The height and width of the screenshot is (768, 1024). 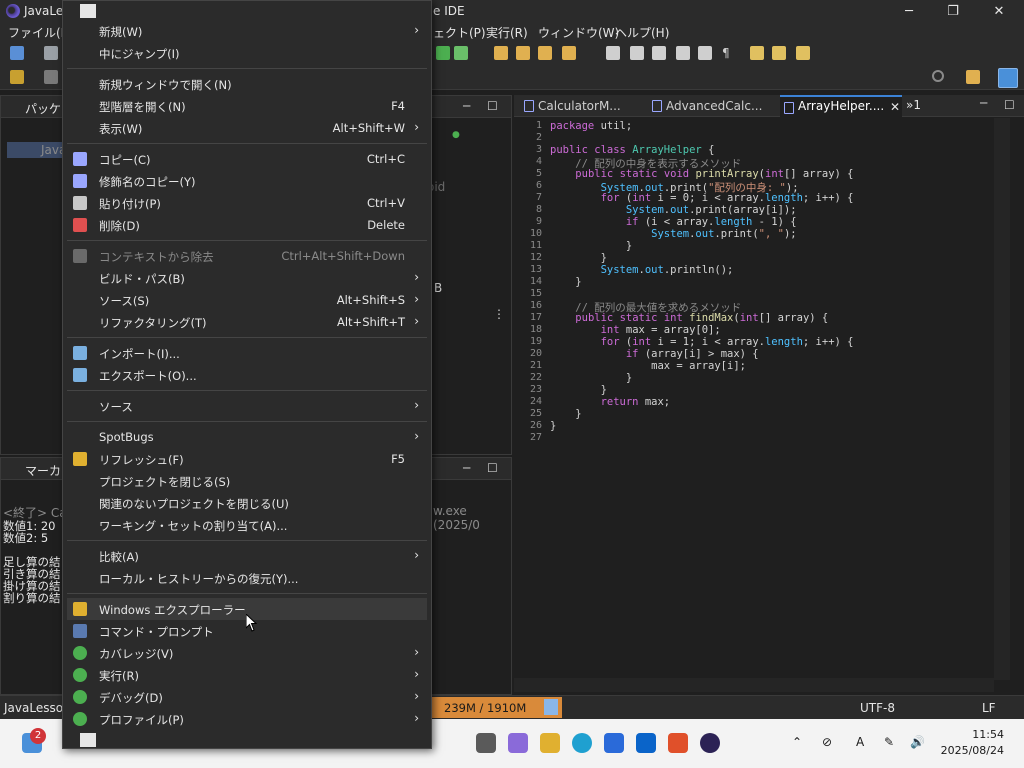 What do you see at coordinates (938, 76) in the screenshot?
I see `search-icon` at bounding box center [938, 76].